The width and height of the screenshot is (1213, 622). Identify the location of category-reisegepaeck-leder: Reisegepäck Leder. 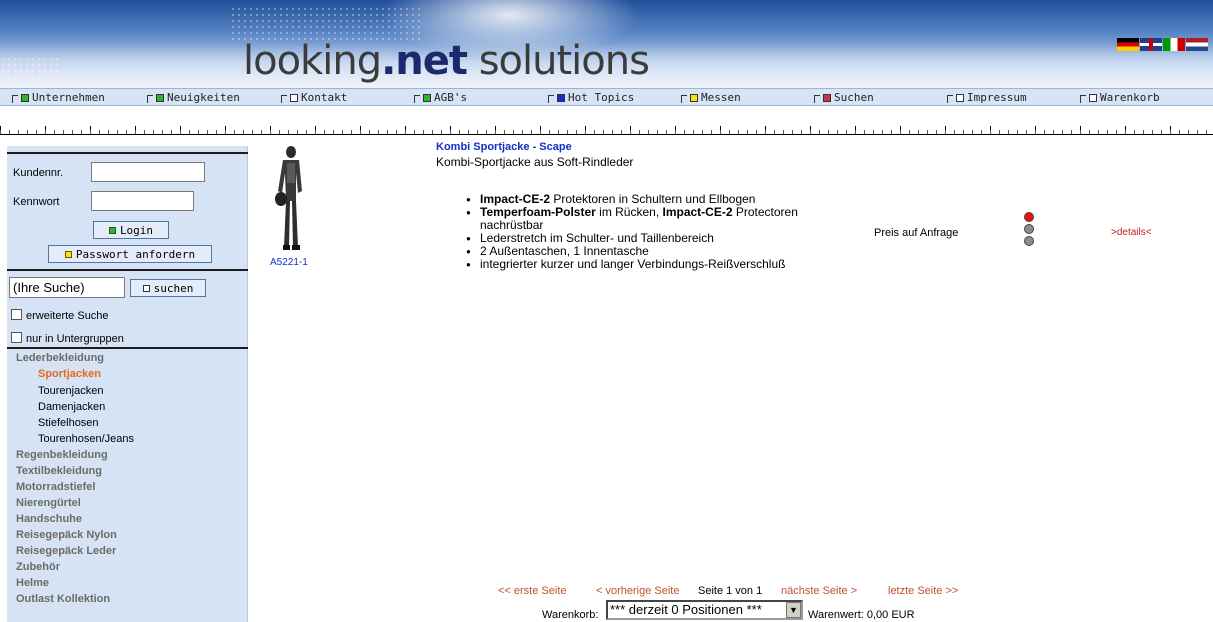
(66, 551).